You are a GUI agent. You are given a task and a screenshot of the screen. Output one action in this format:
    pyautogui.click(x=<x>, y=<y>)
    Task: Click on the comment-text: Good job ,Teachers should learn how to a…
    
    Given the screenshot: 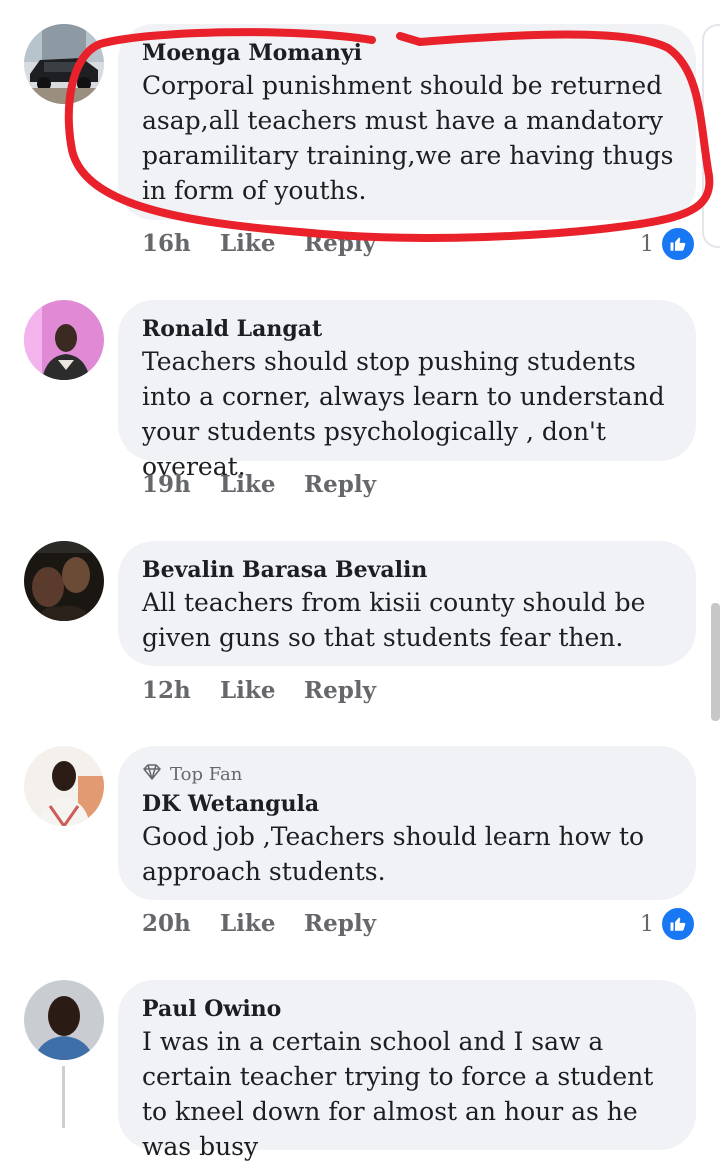 What is the action you would take?
    pyautogui.click(x=393, y=854)
    